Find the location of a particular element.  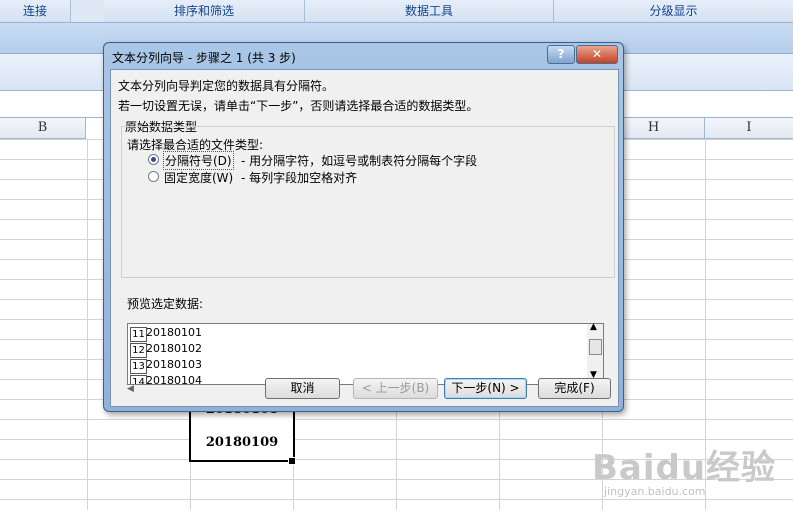

close-button: ✕ is located at coordinates (597, 54).